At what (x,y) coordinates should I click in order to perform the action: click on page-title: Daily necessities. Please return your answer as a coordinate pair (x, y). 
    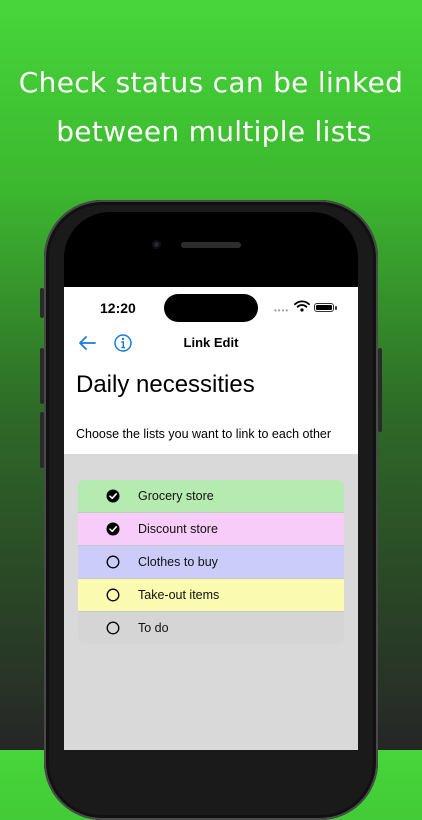
    Looking at the image, I should click on (165, 384).